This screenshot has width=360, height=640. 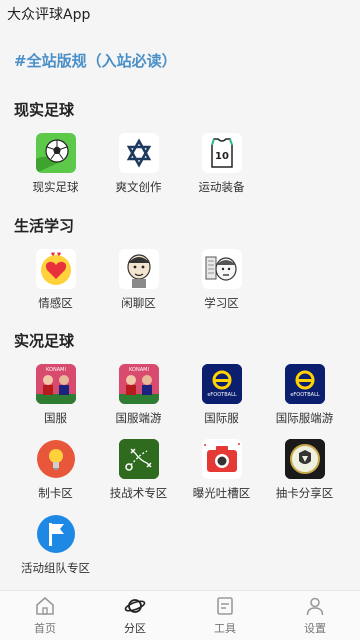 I want to click on tab-label: 首页, so click(x=45, y=628).